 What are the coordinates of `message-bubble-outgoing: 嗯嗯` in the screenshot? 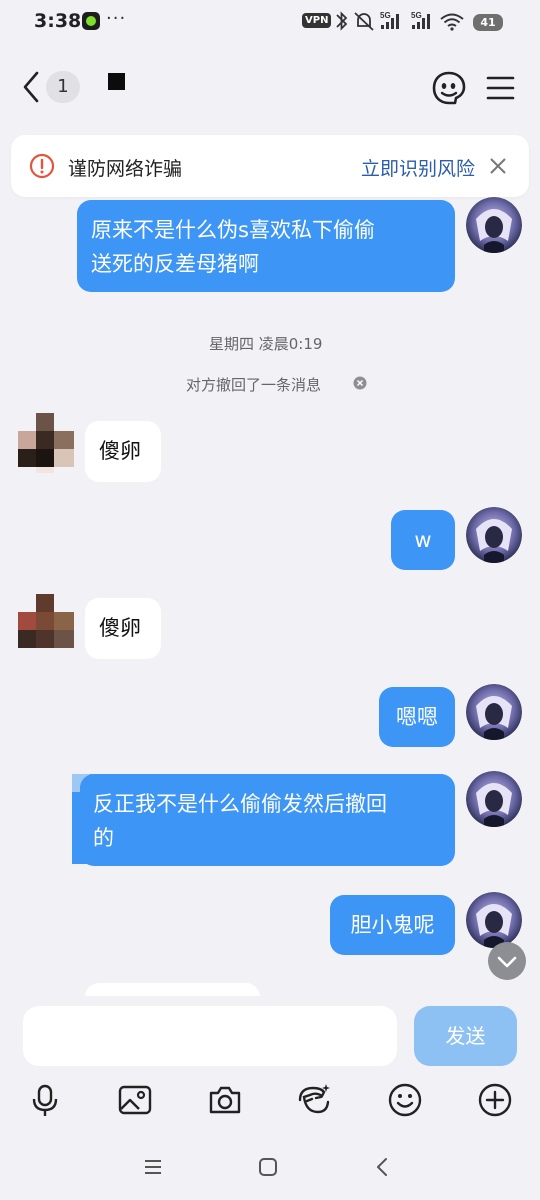 It's located at (417, 717).